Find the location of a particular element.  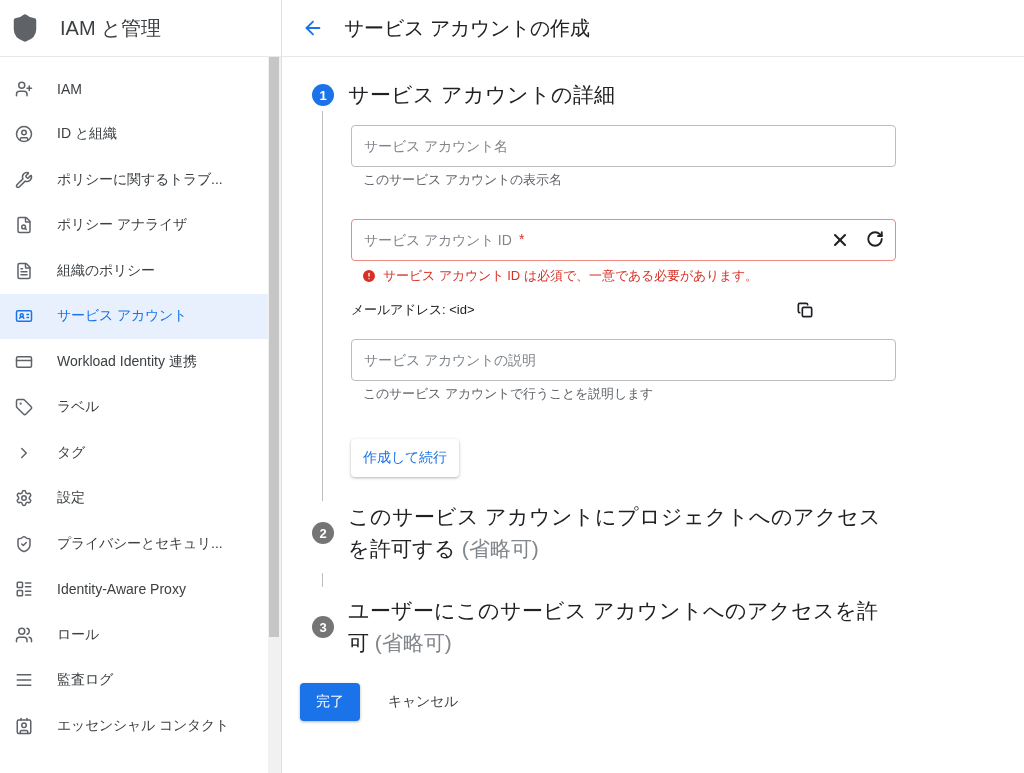

step-number: 1 is located at coordinates (323, 95).